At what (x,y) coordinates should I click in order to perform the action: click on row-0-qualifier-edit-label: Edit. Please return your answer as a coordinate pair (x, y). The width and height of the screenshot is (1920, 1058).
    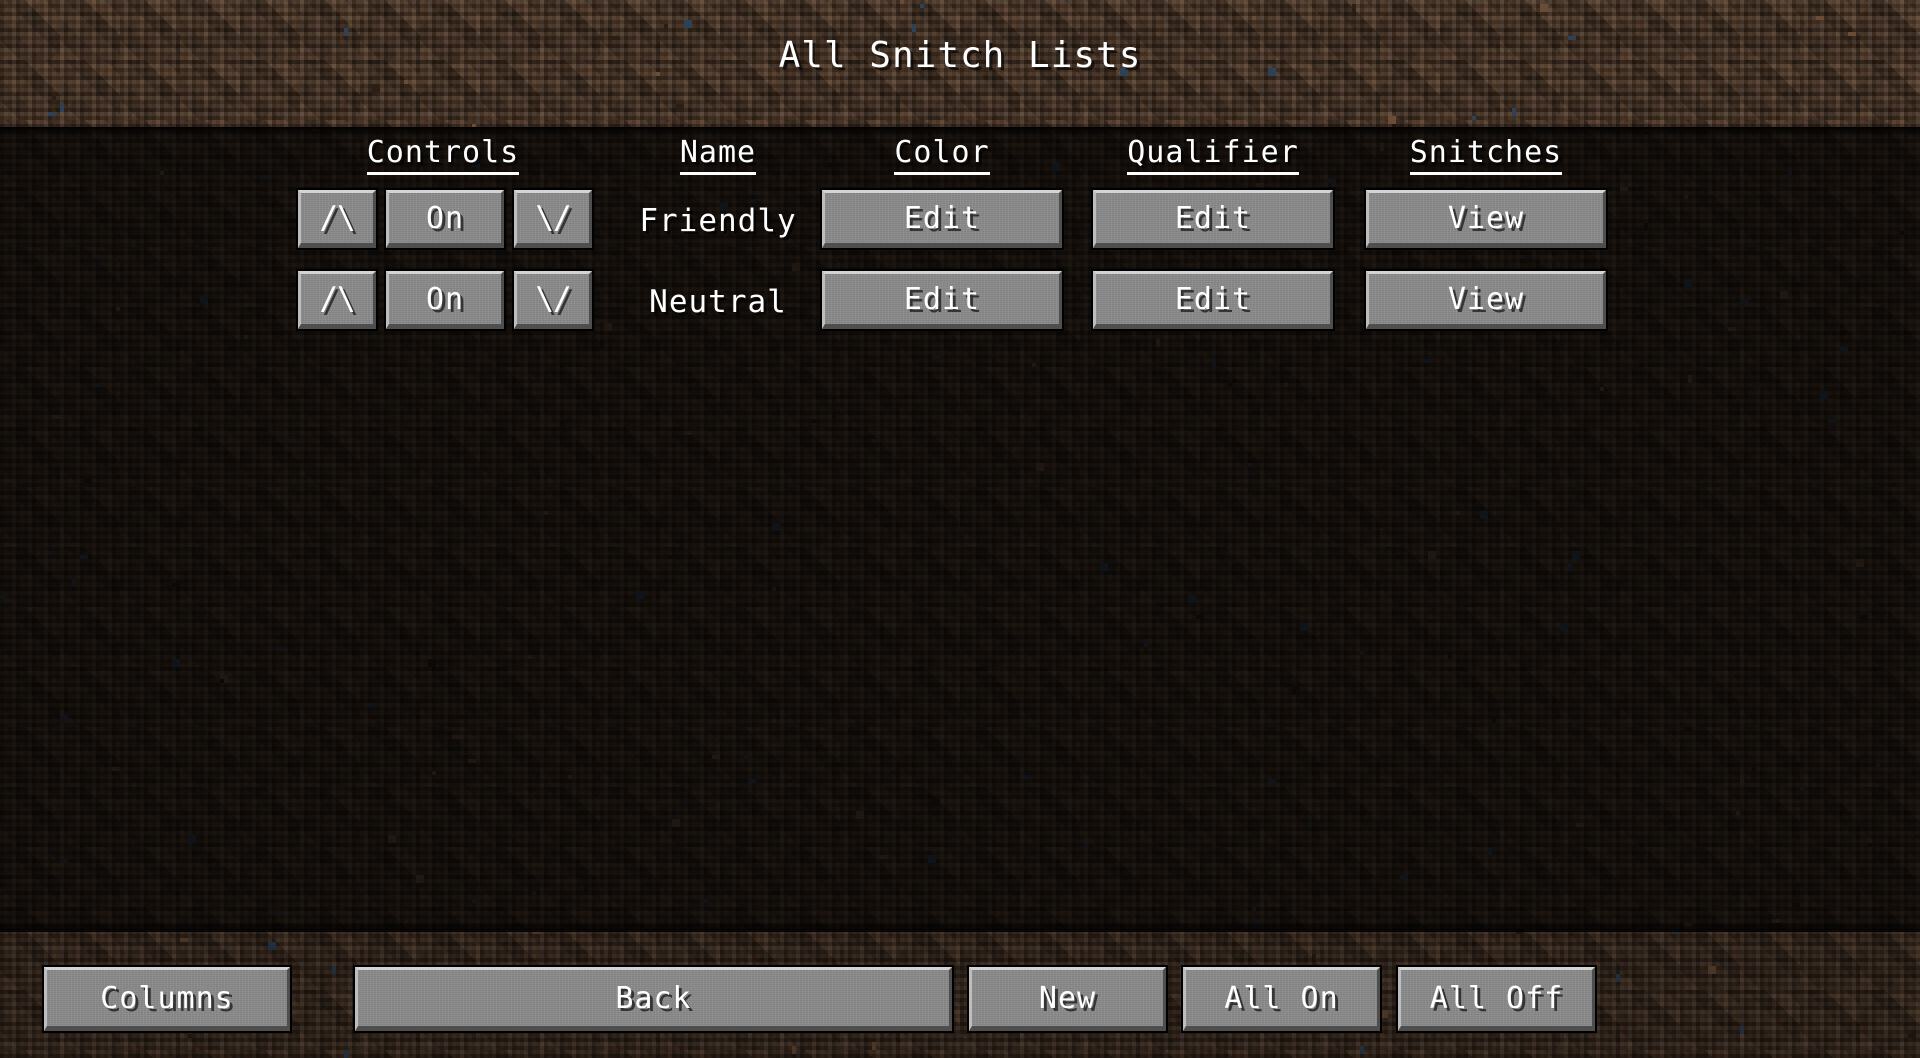
    Looking at the image, I should click on (1213, 218).